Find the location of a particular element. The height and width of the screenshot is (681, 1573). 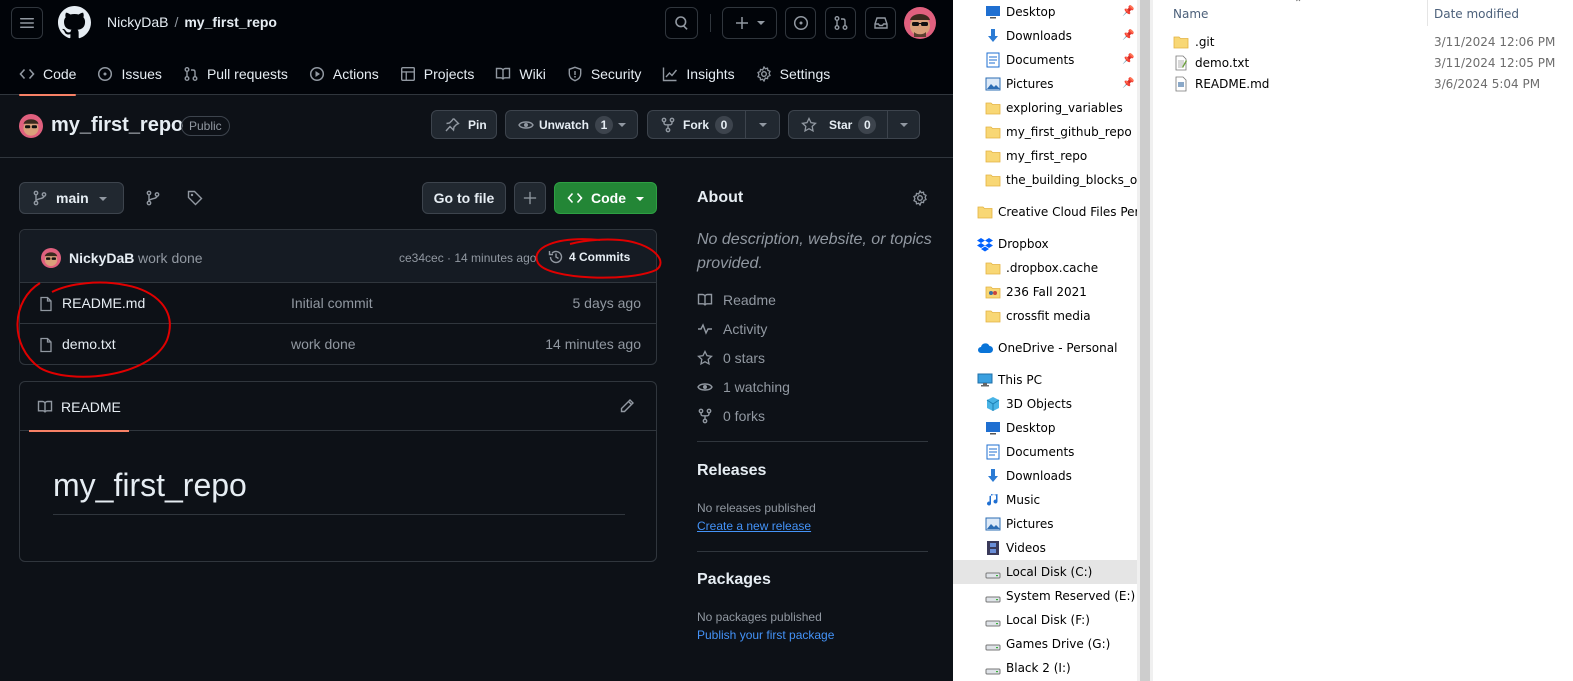

create-release-link: Create a new release is located at coordinates (754, 526).